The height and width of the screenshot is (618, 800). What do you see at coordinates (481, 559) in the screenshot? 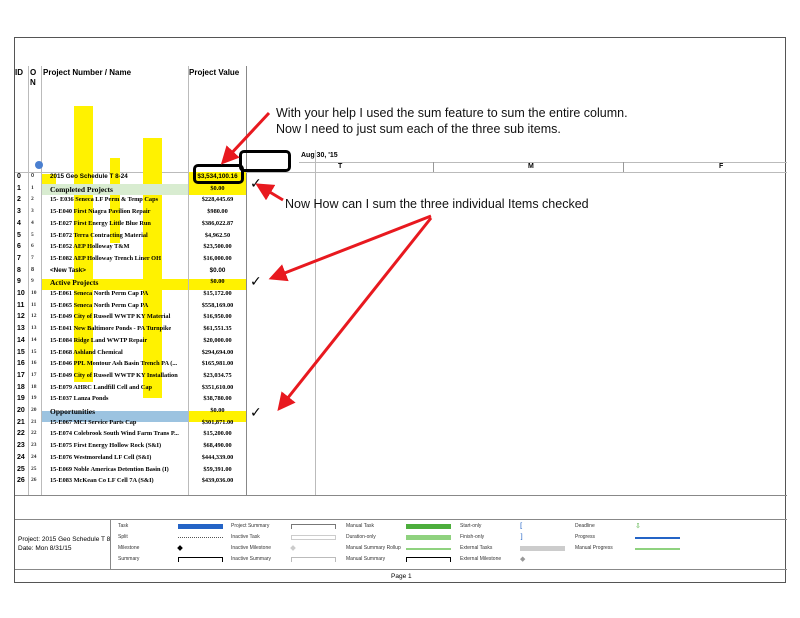
I see `legend-label: External Milestone` at bounding box center [481, 559].